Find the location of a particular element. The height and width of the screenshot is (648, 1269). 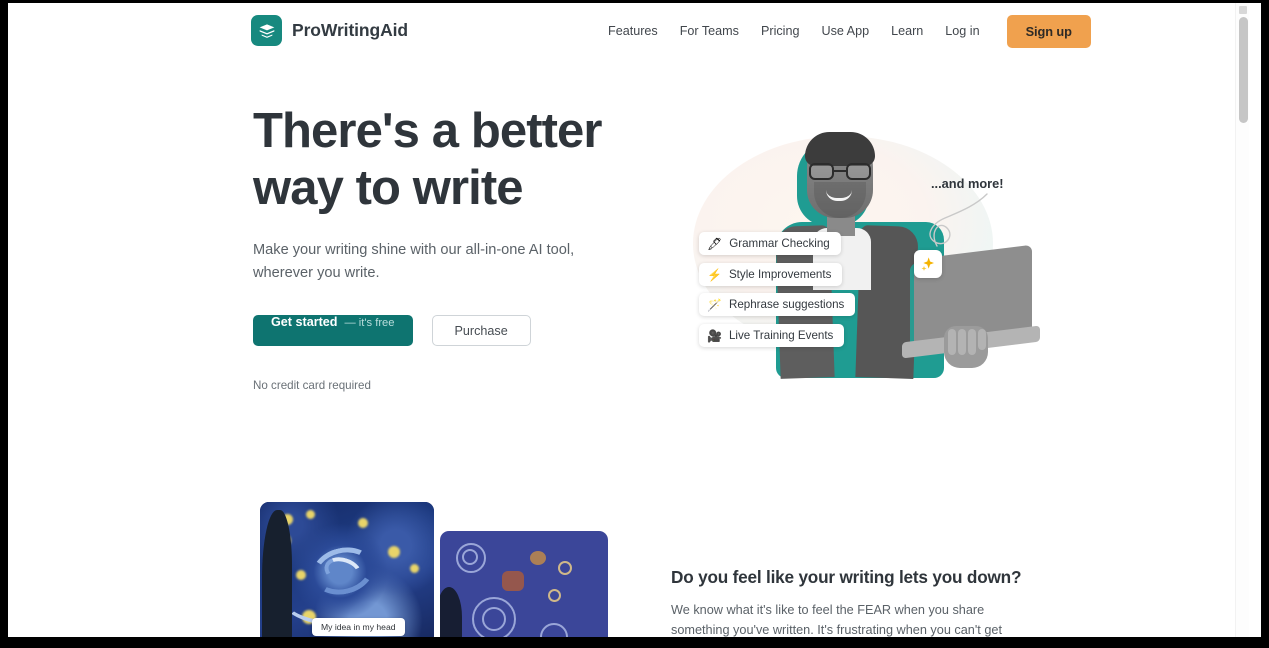

scrollbar-thumb is located at coordinates (1243, 70).